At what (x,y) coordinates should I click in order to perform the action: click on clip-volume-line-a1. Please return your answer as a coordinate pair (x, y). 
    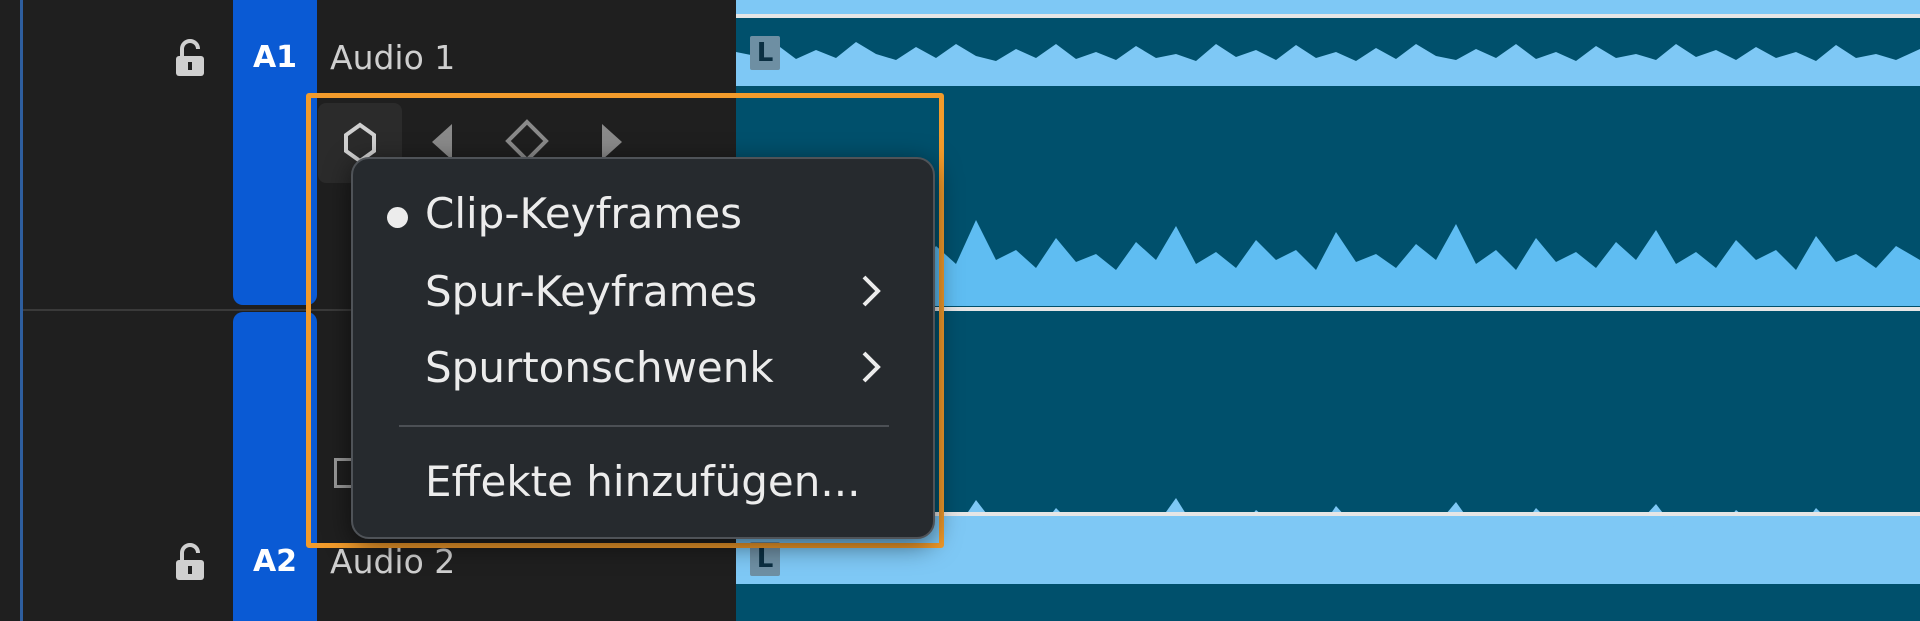
    Looking at the image, I should click on (1328, 16).